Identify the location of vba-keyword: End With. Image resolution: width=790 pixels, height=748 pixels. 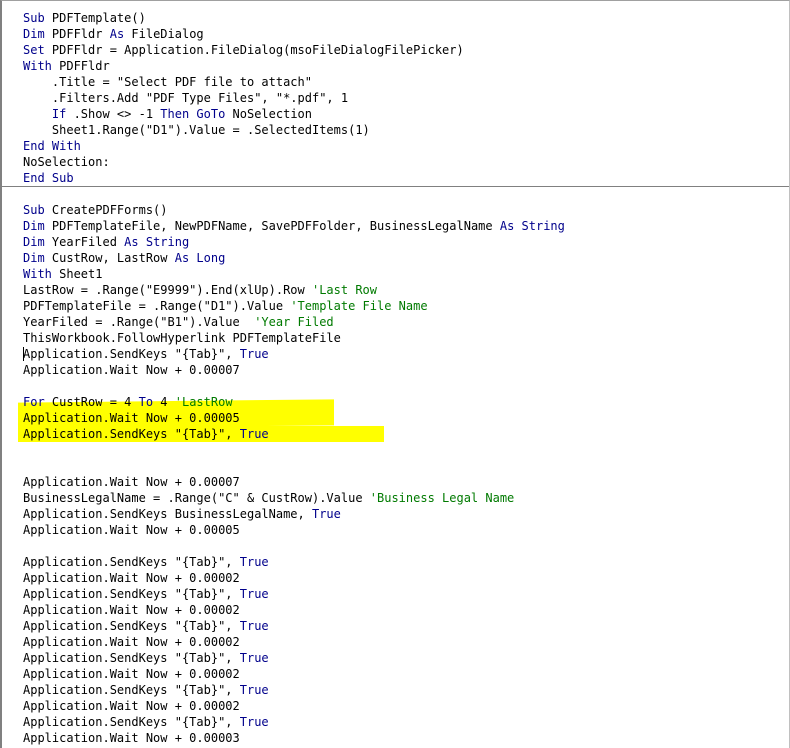
(52, 146).